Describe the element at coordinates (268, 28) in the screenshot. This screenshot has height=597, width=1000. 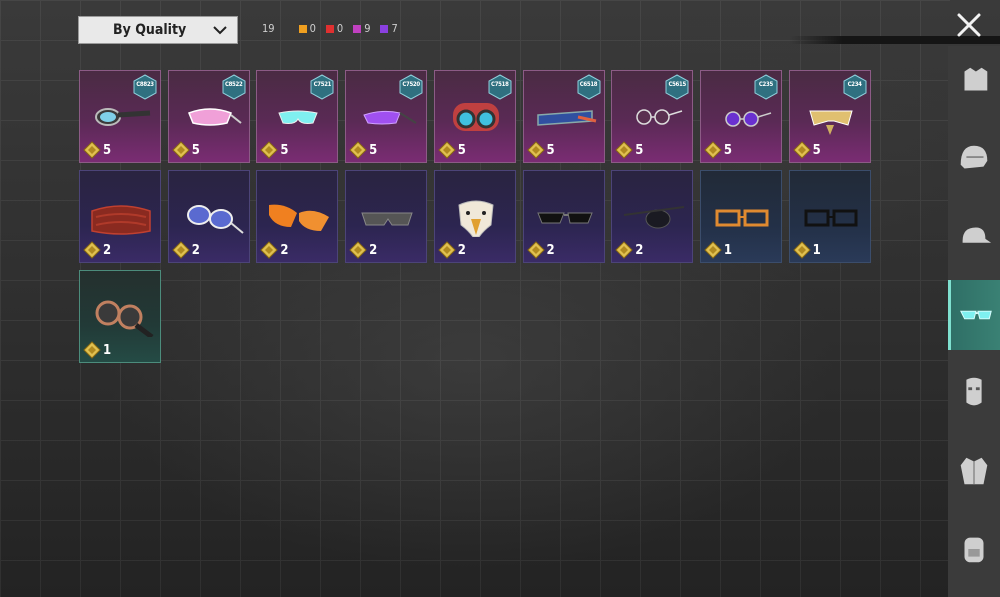
I see `total-count: 19` at that location.